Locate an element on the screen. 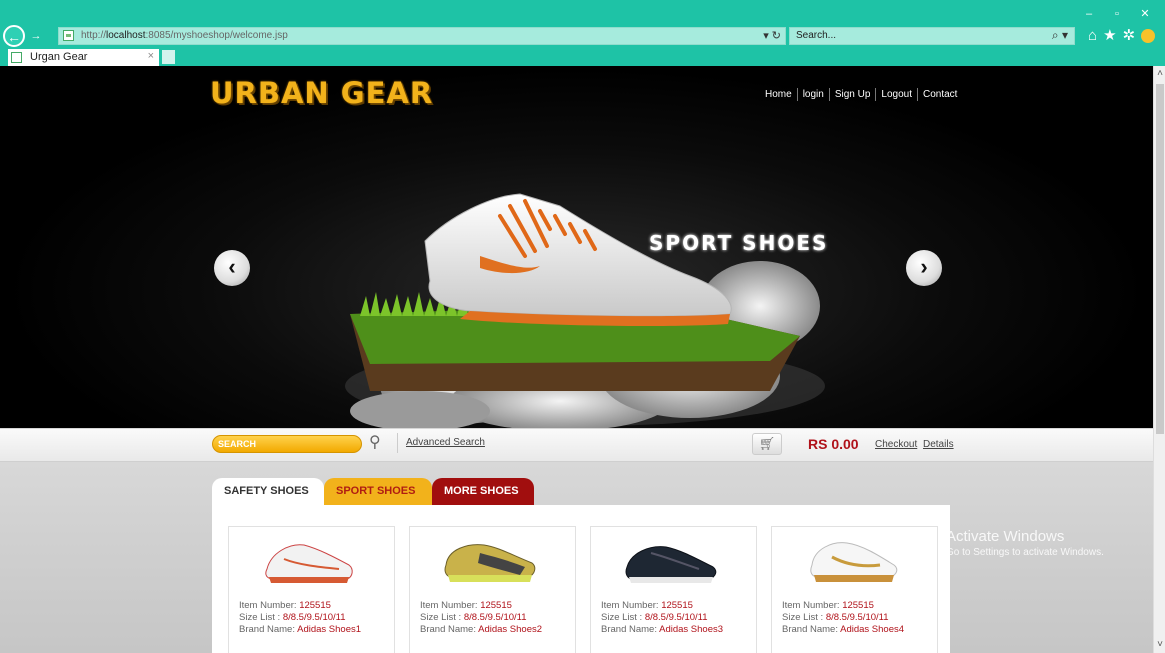 Image resolution: width=1165 pixels, height=653 pixels. gear-icon: ✲ is located at coordinates (1129, 36).